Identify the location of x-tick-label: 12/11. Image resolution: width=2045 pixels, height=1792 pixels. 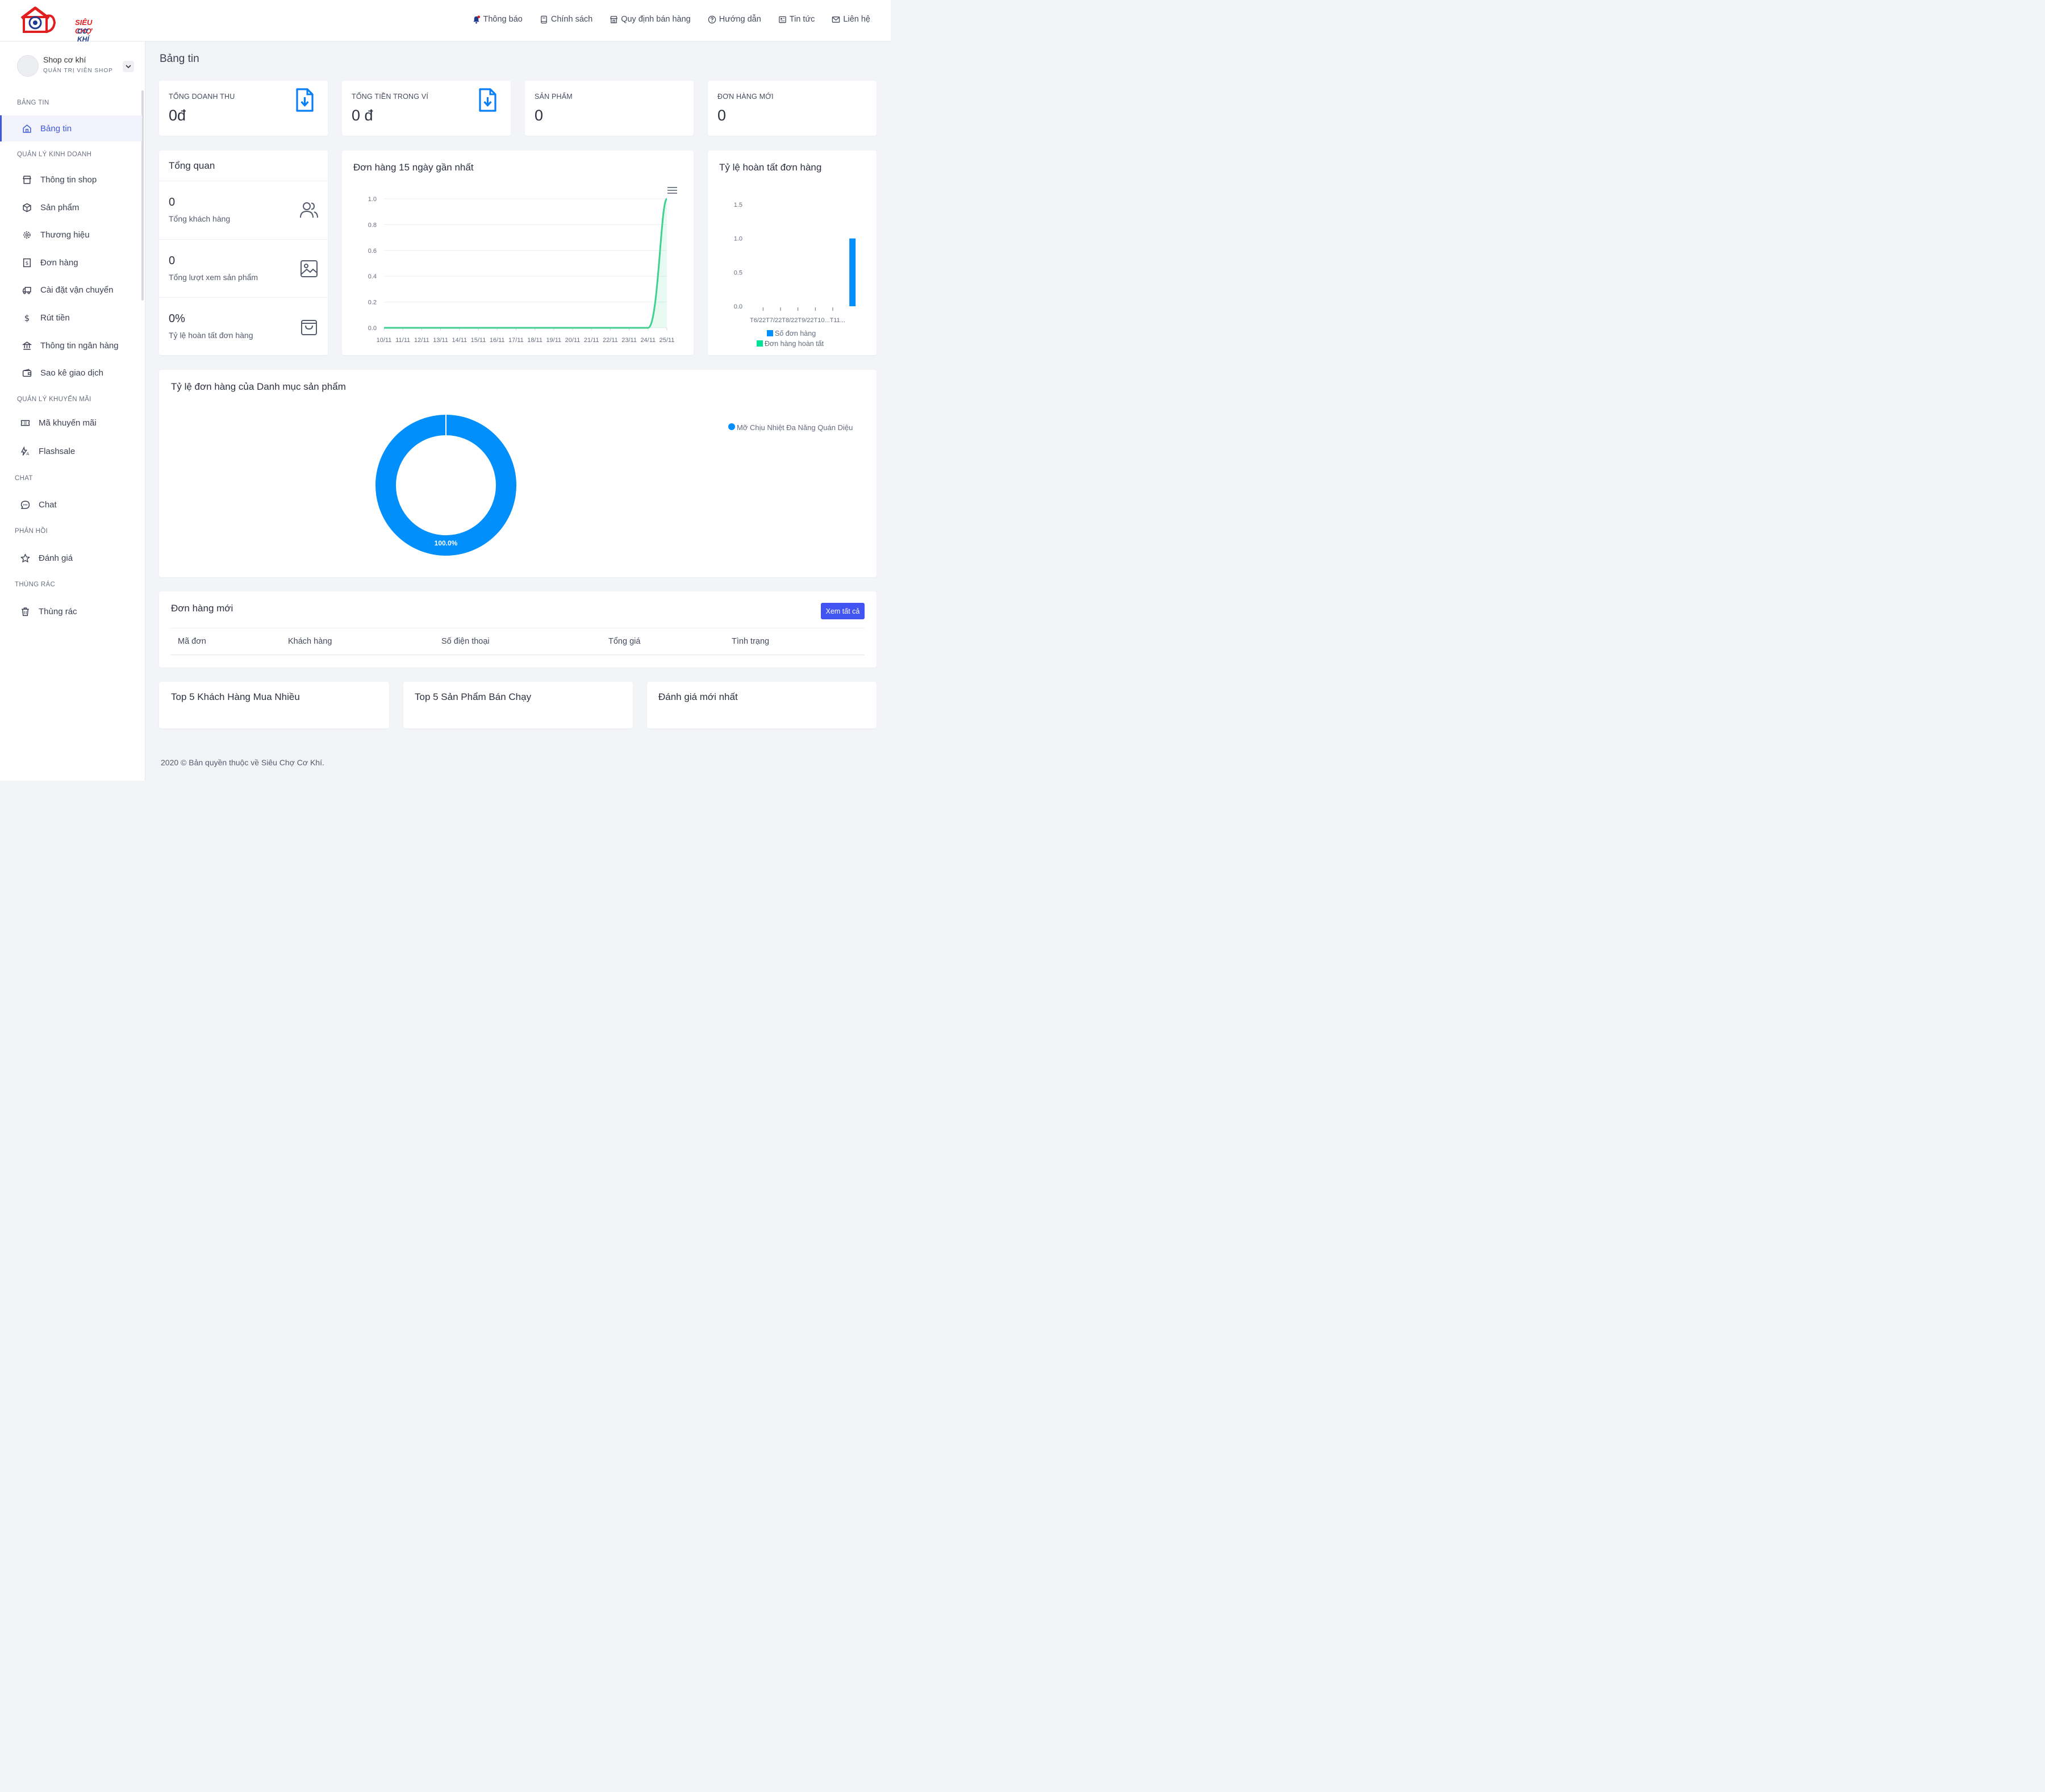
(421, 340).